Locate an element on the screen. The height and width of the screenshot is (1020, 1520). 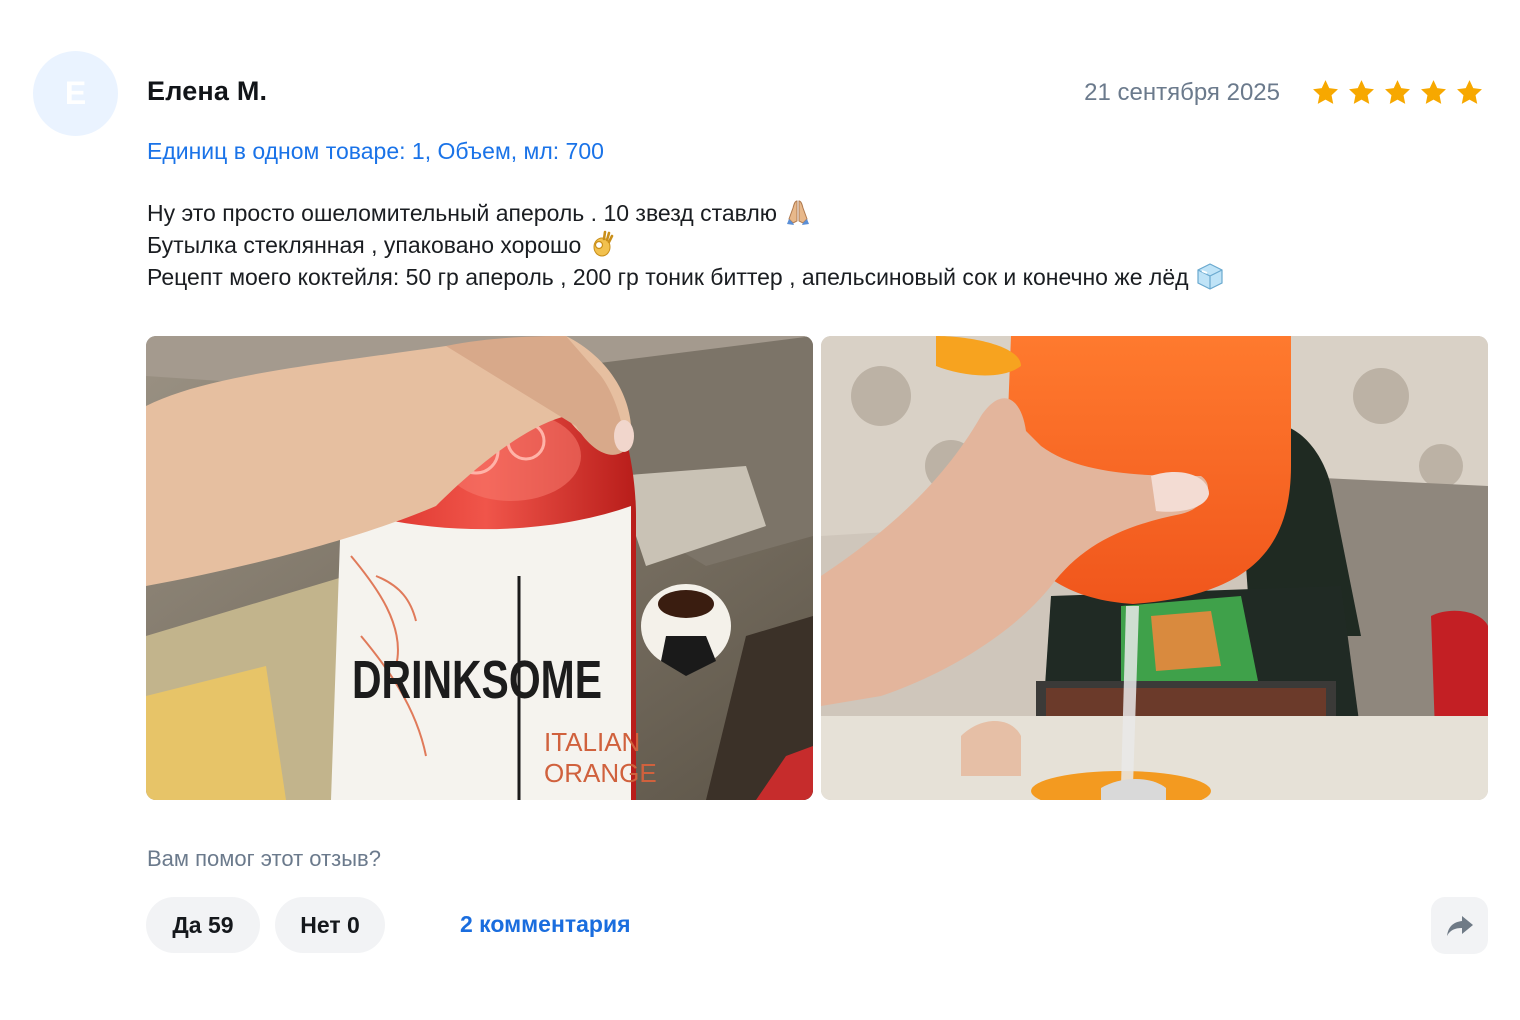
share-button is located at coordinates (1459, 925).